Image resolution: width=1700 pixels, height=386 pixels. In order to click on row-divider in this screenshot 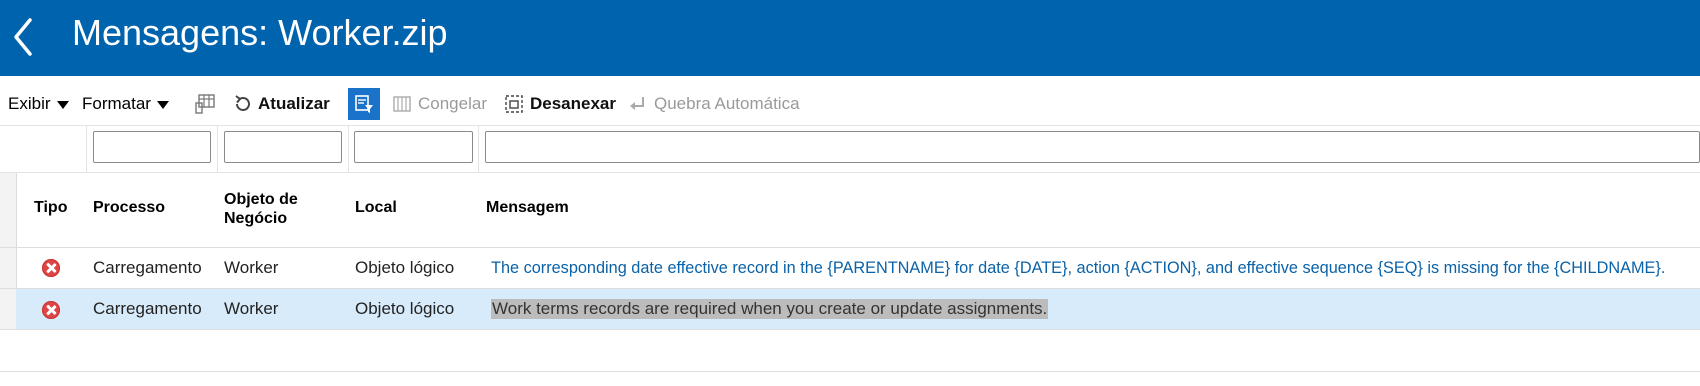, I will do `click(850, 329)`.